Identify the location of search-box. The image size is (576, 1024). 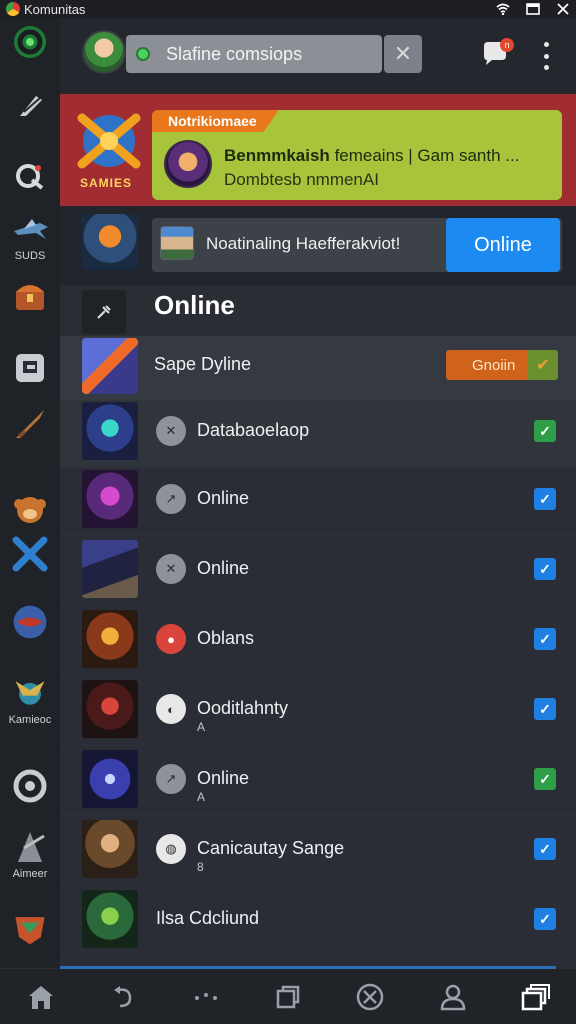
(254, 54).